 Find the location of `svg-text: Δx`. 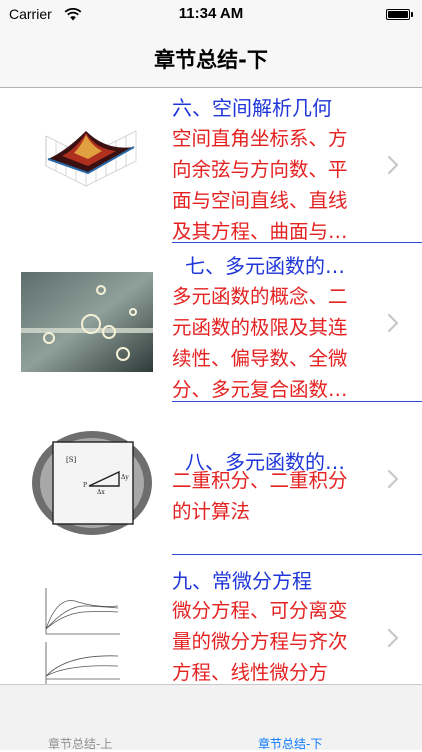

svg-text: Δx is located at coordinates (101, 492).